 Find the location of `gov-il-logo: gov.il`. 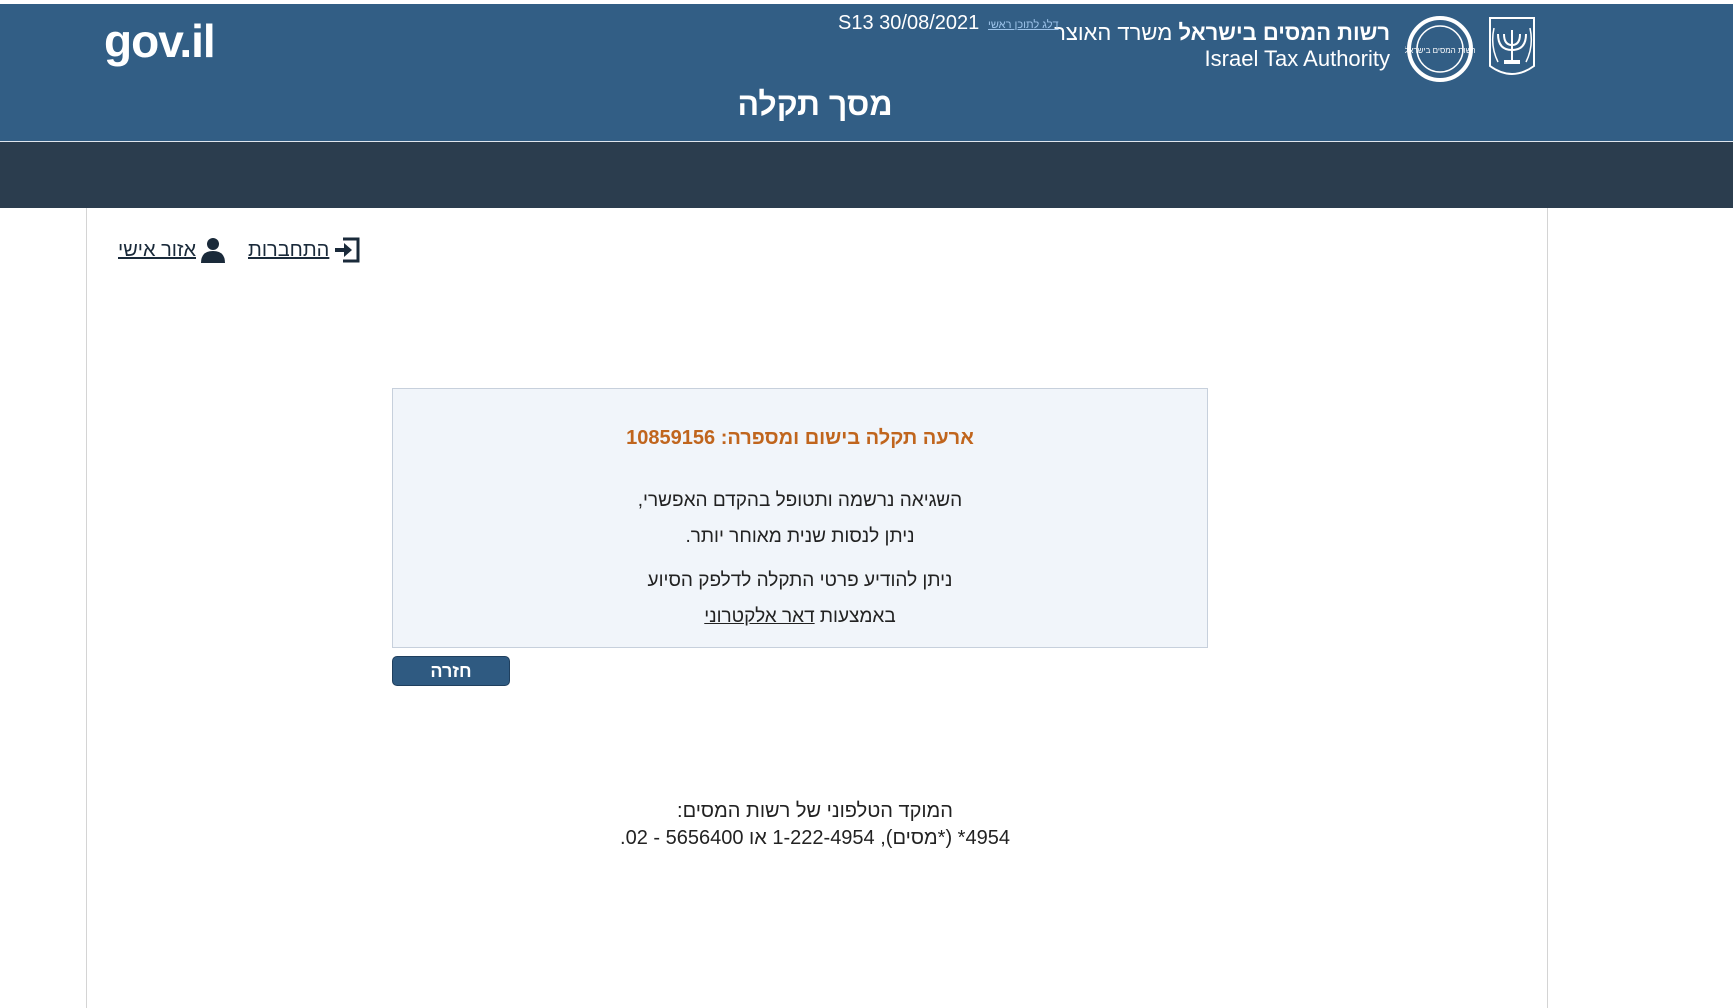

gov-il-logo: gov.il is located at coordinates (160, 41).